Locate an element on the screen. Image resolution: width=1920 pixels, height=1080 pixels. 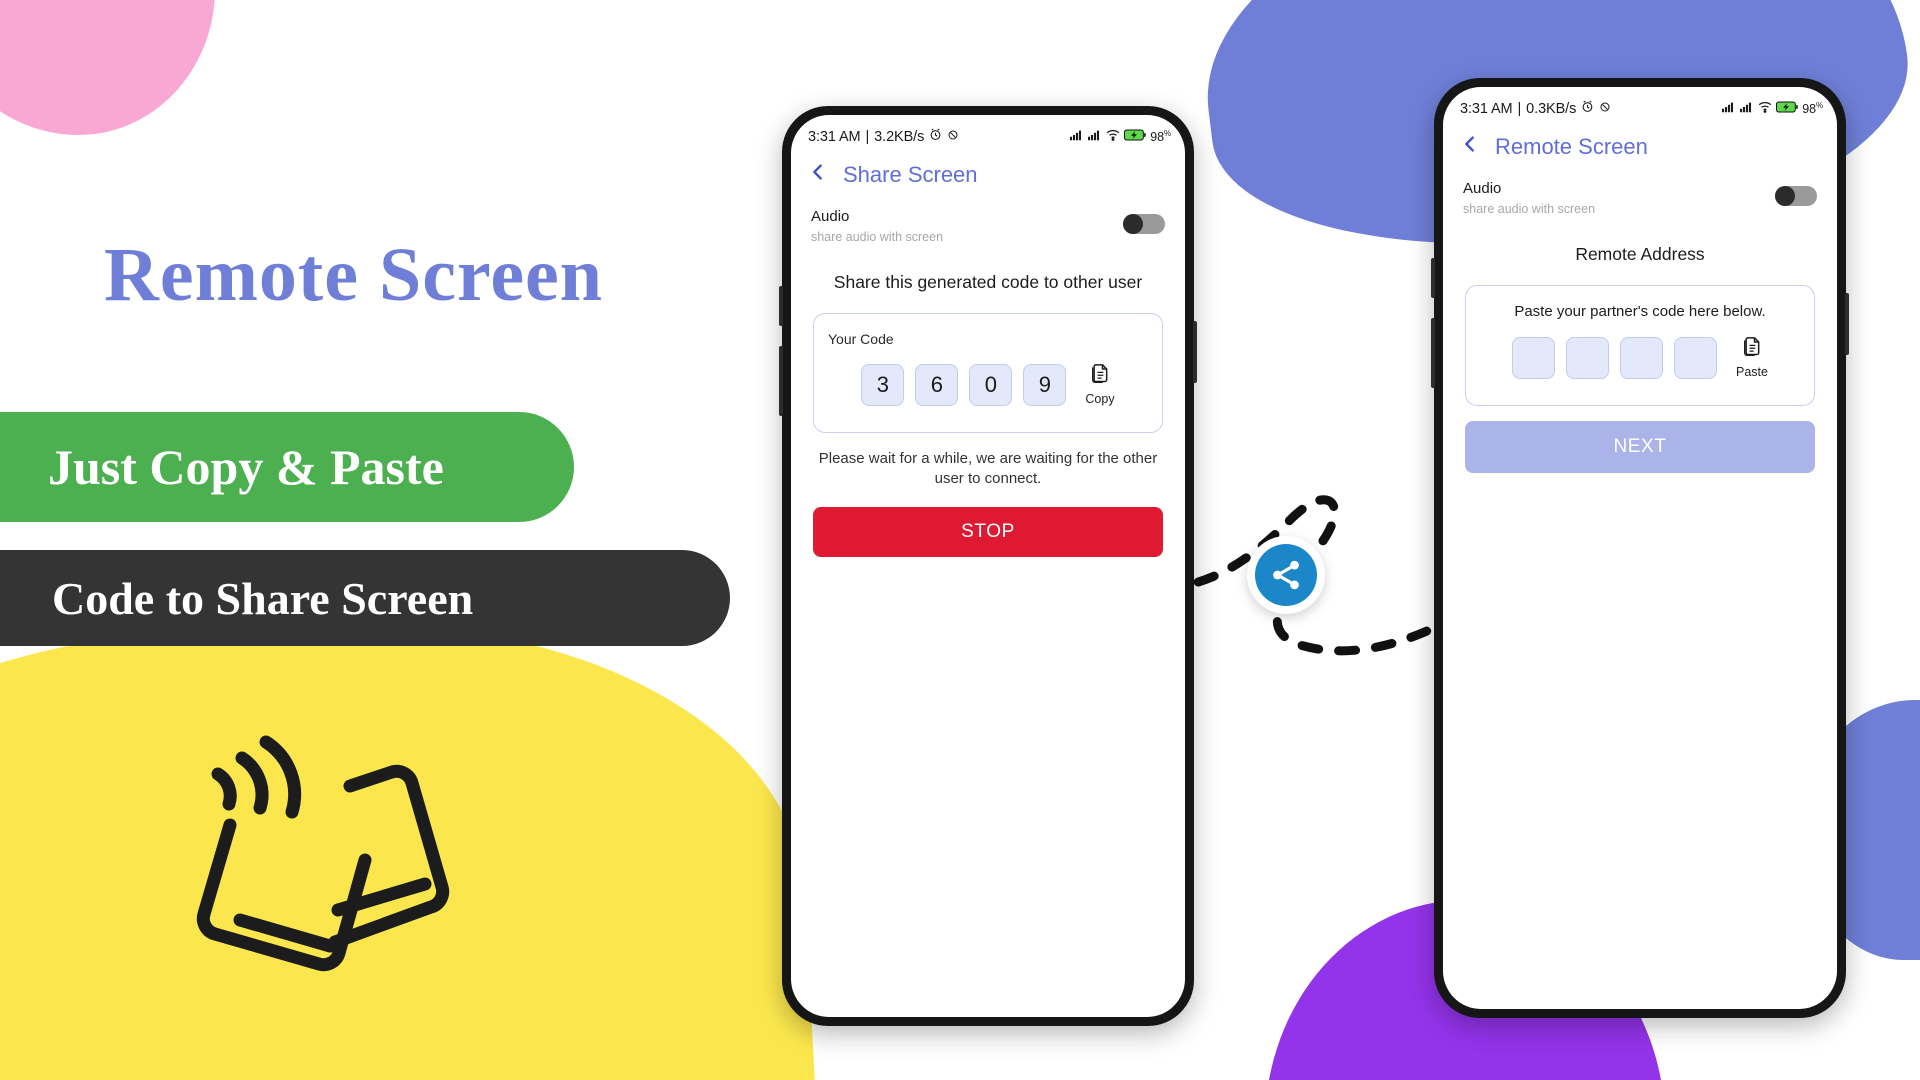
copy-code-button: Copy is located at coordinates (1100, 384).